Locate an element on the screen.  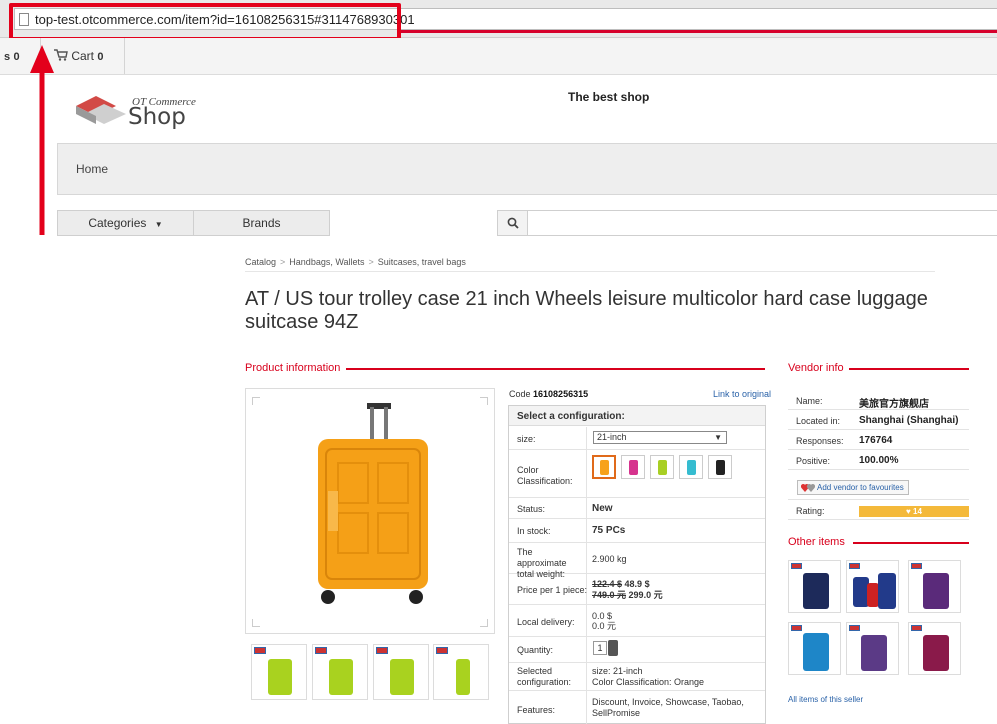
quantity-stepper is located at coordinates (613, 648).